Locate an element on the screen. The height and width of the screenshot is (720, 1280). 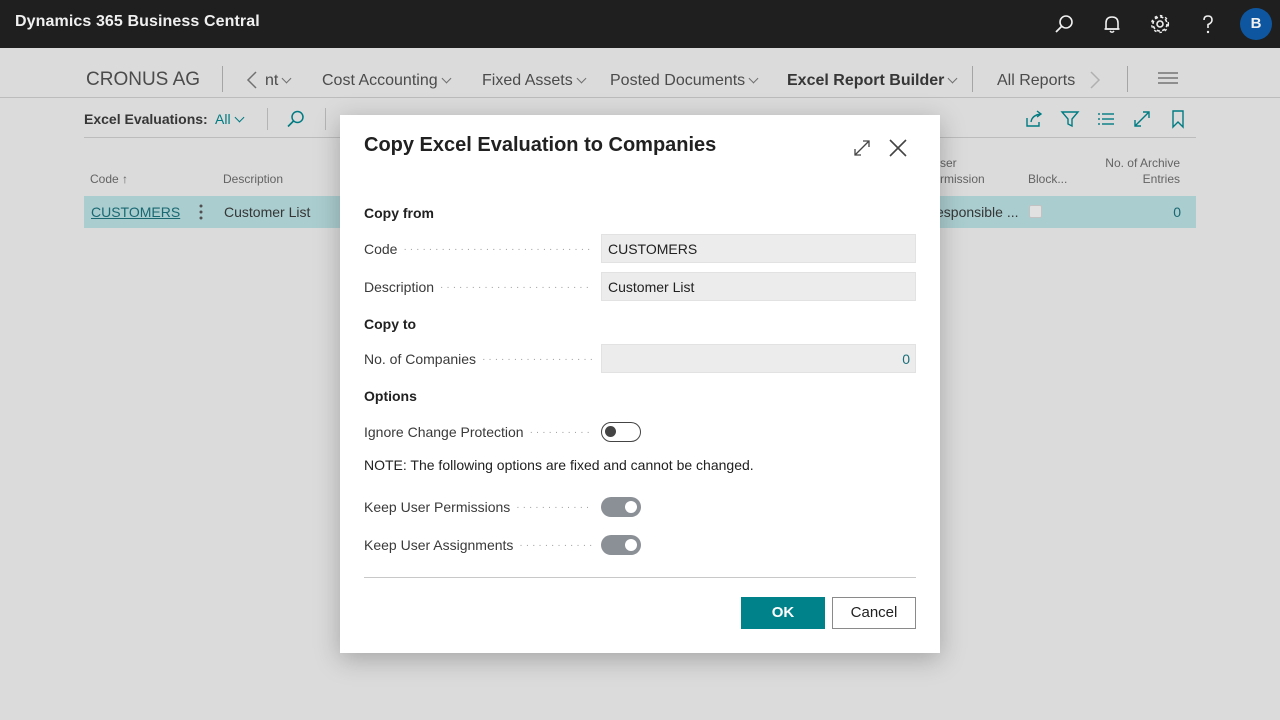
close-icon is located at coordinates (898, 148).